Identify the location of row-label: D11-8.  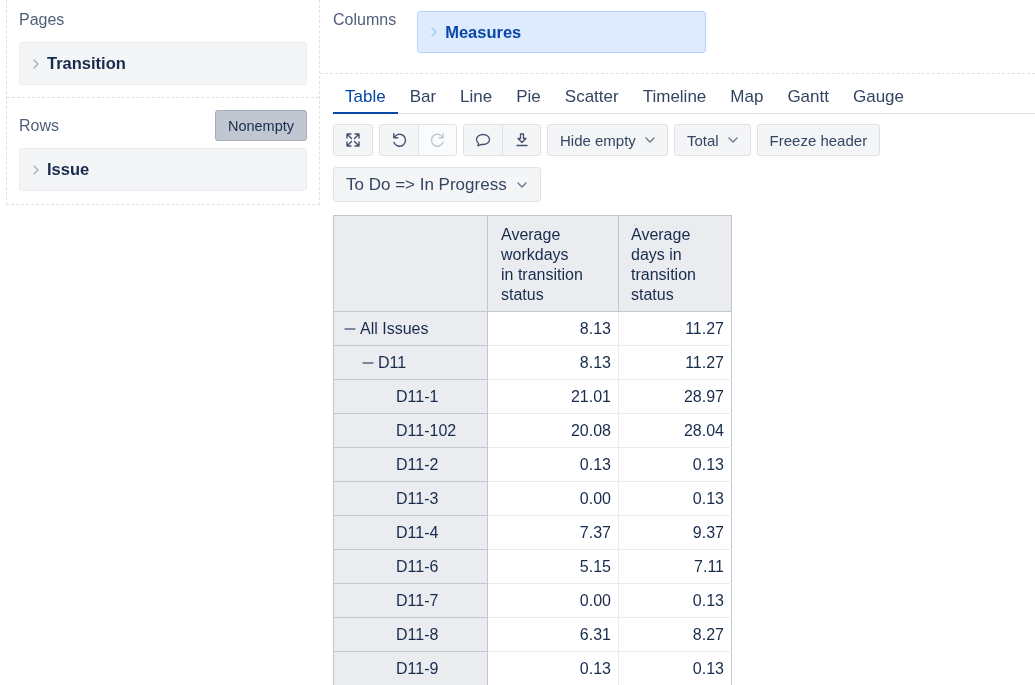
(417, 634).